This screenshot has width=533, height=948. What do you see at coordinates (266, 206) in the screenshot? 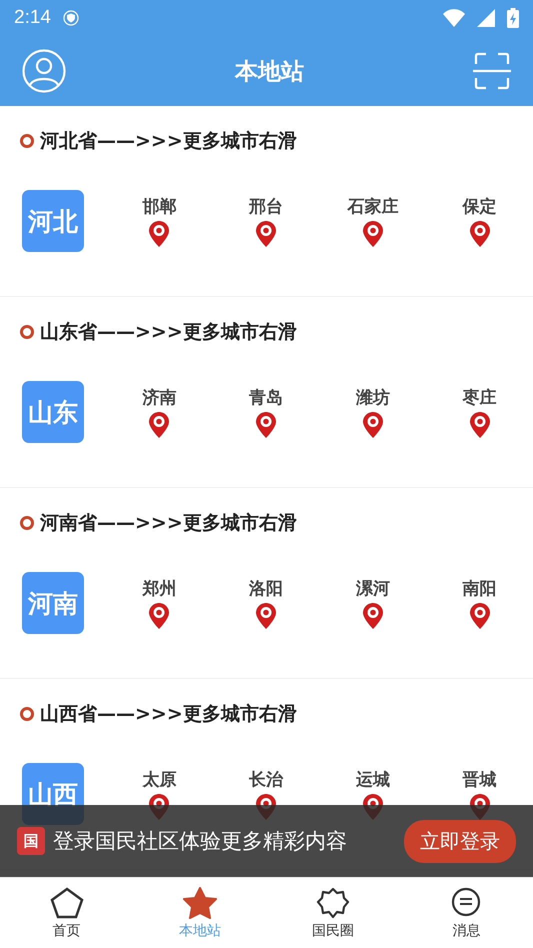
I see `city-name: 邢台` at bounding box center [266, 206].